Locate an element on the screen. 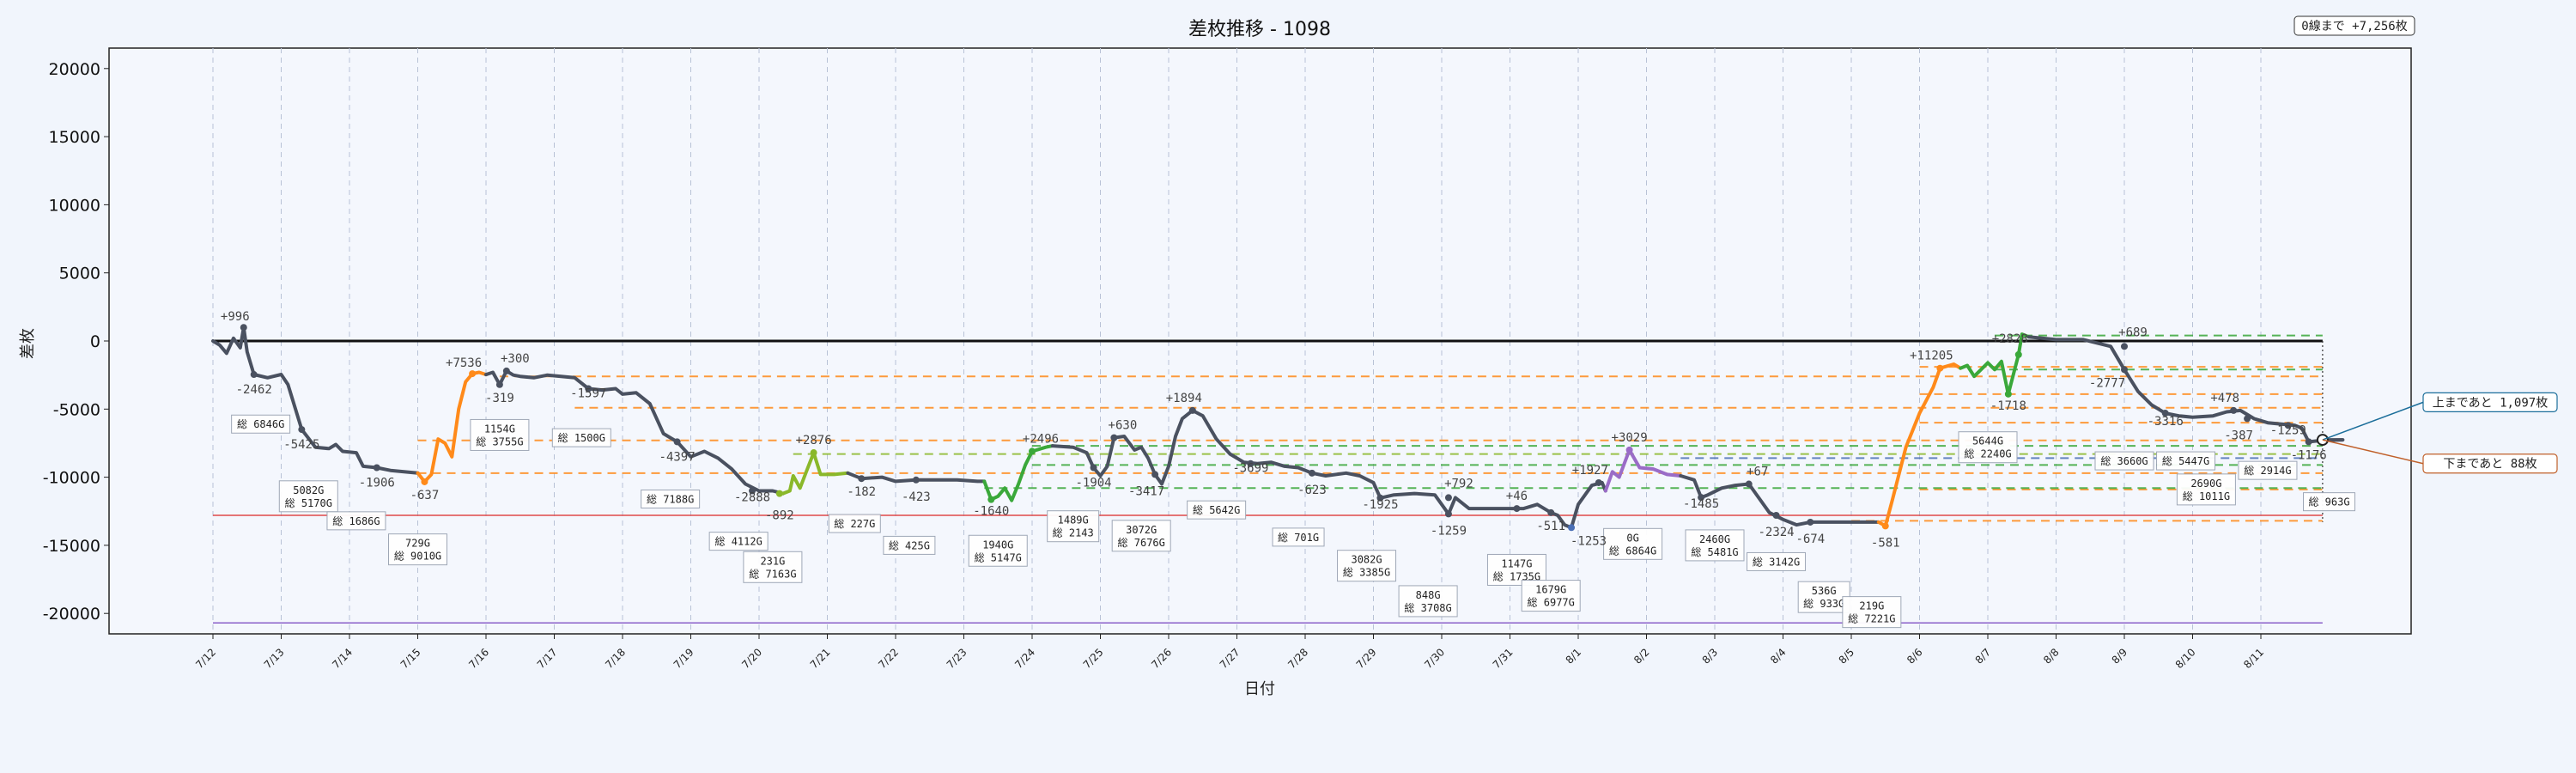 Image resolution: width=2576 pixels, height=773 pixels. zero-line-badge-text: 0線まで +7,256枚 is located at coordinates (2354, 26).